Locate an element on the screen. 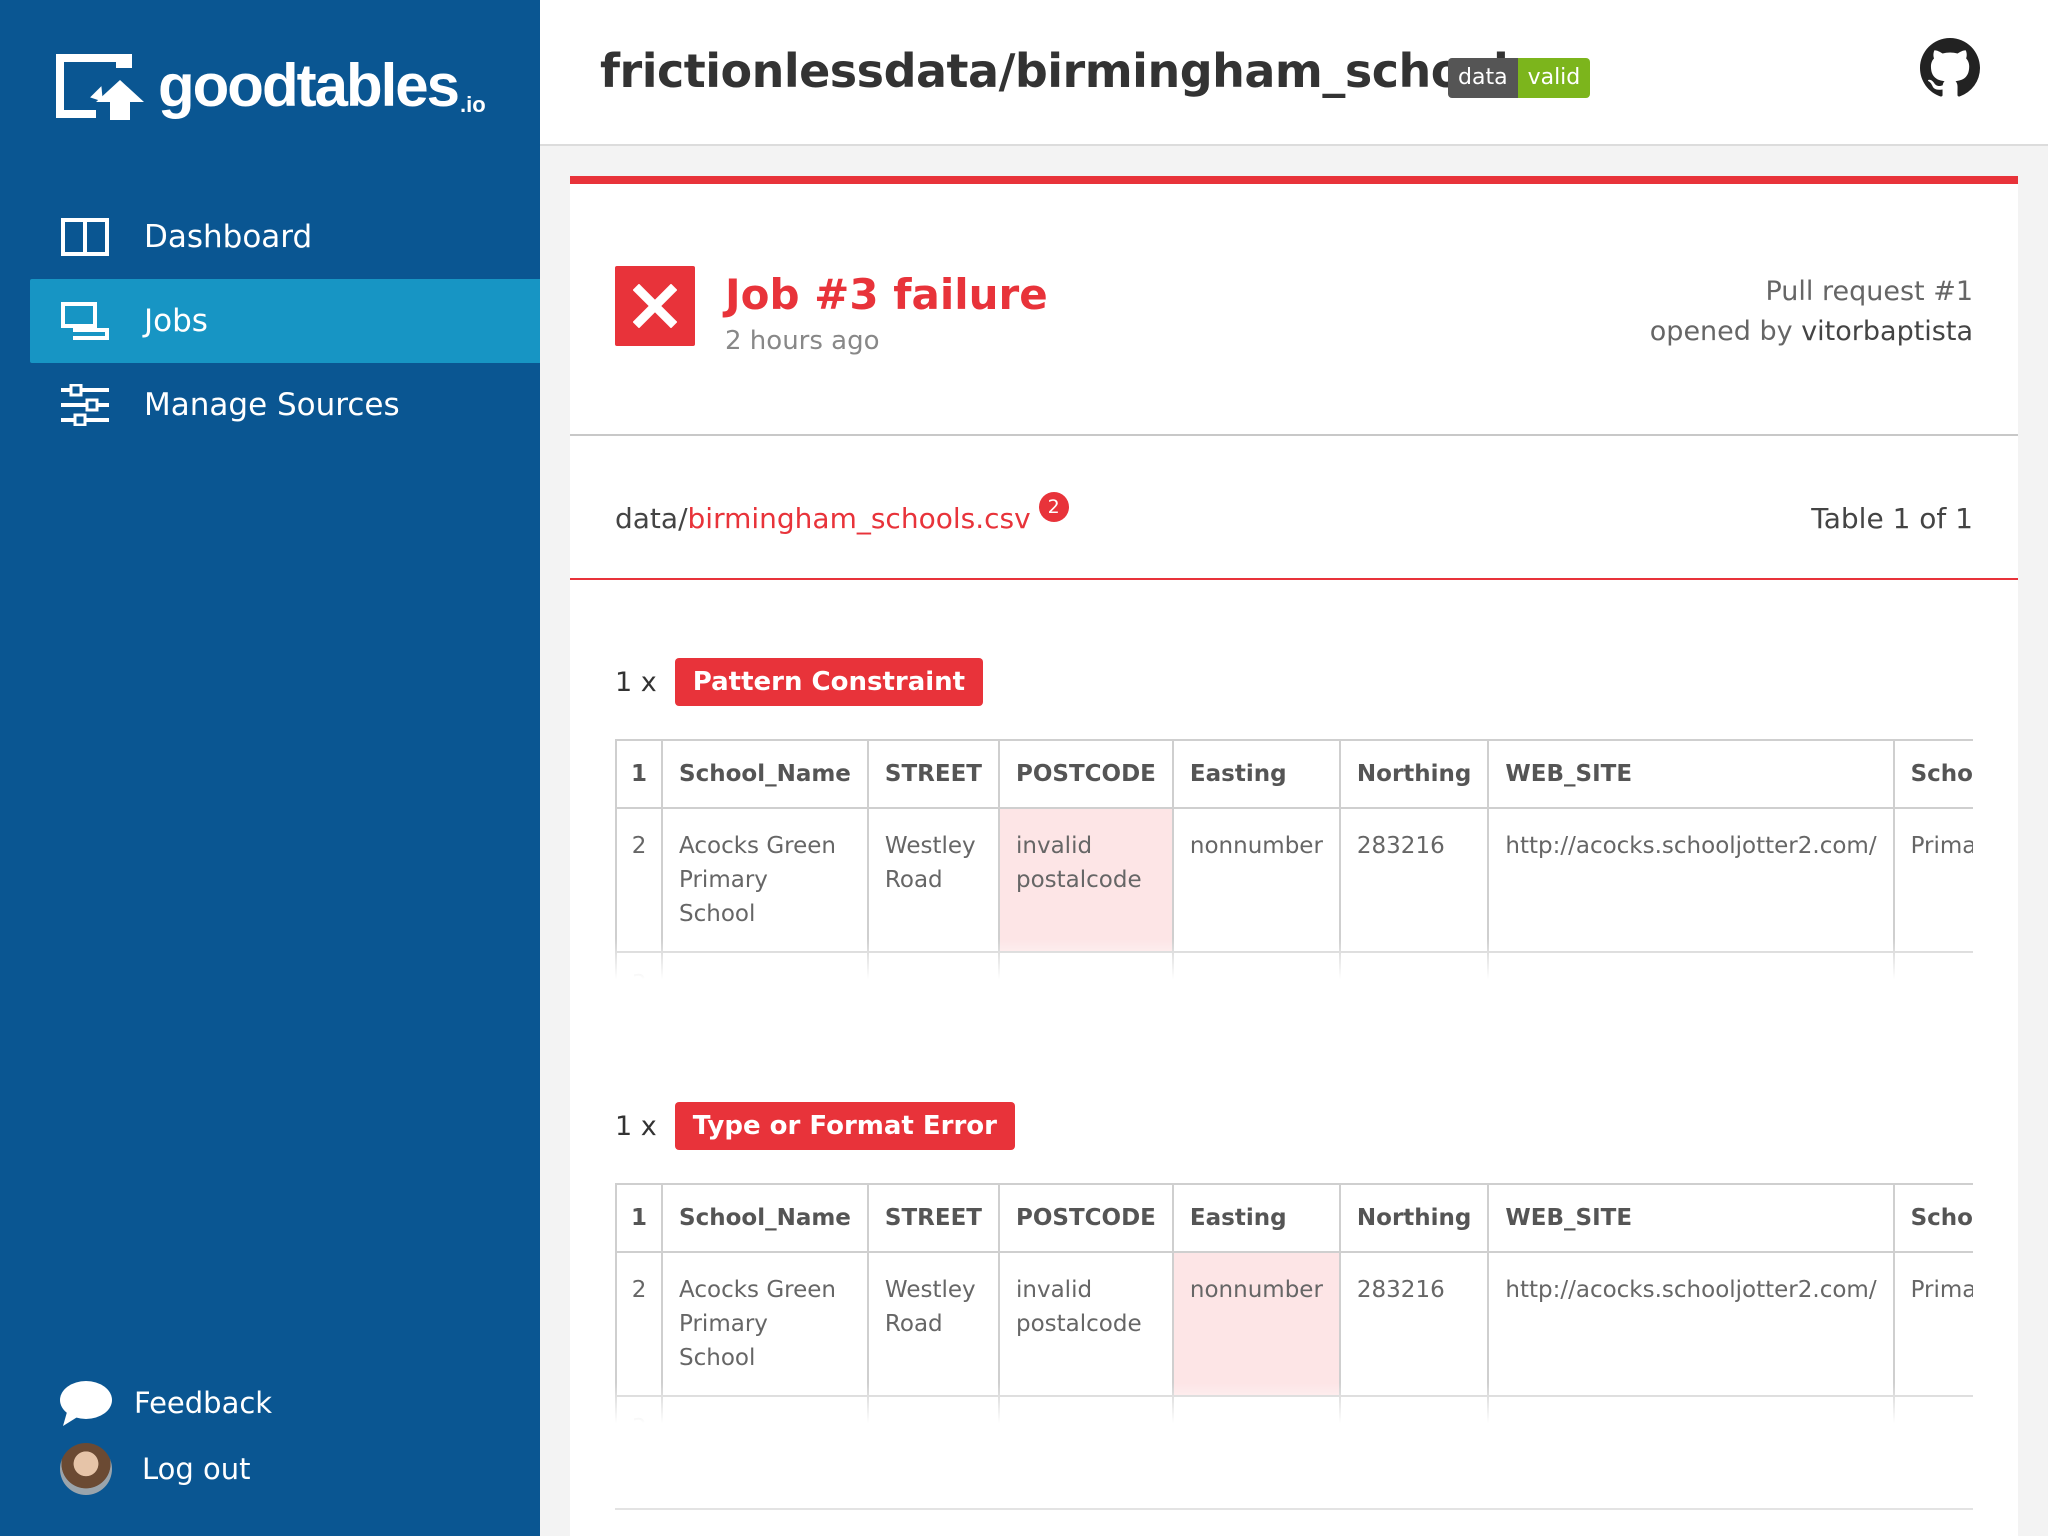  repo-title: frictionlessdata/birmingham_schools is located at coordinates (1068, 71).